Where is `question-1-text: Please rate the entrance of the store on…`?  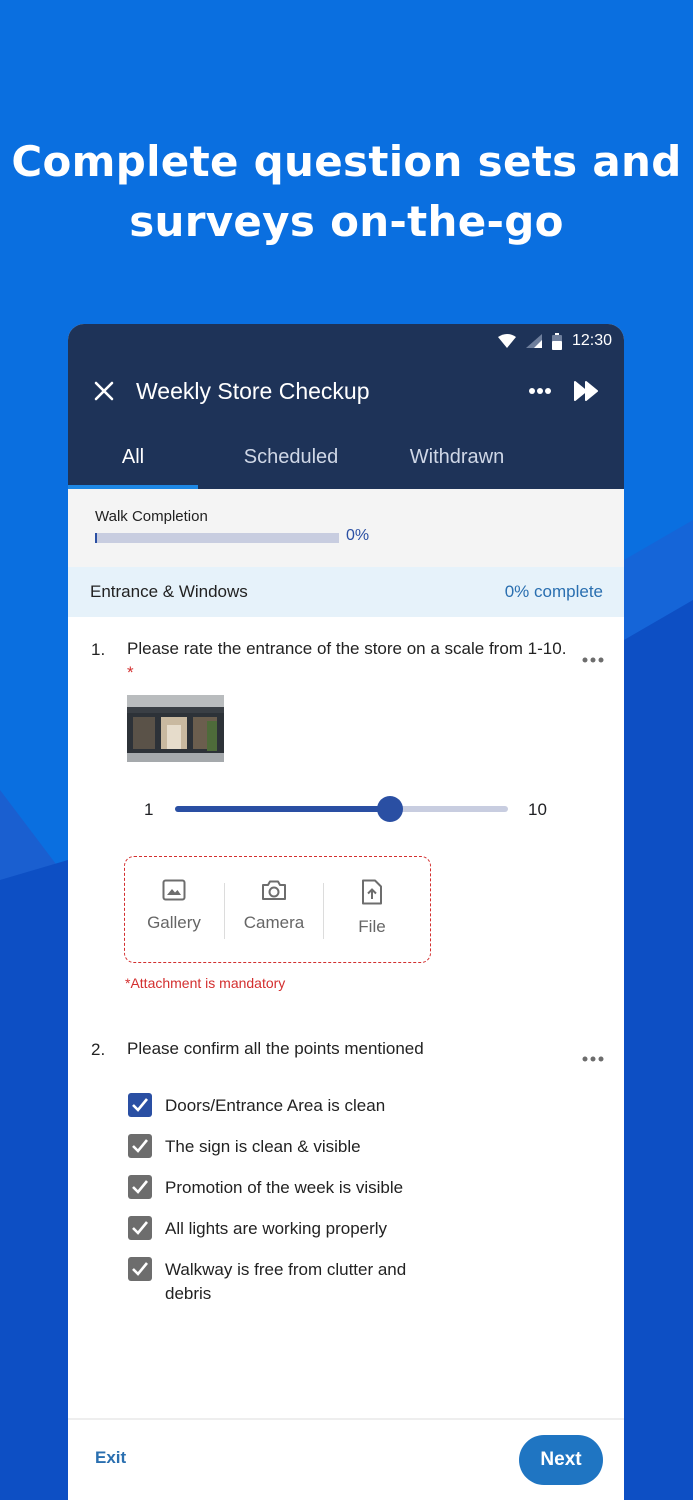
question-1-text: Please rate the entrance of the store on… is located at coordinates (347, 661).